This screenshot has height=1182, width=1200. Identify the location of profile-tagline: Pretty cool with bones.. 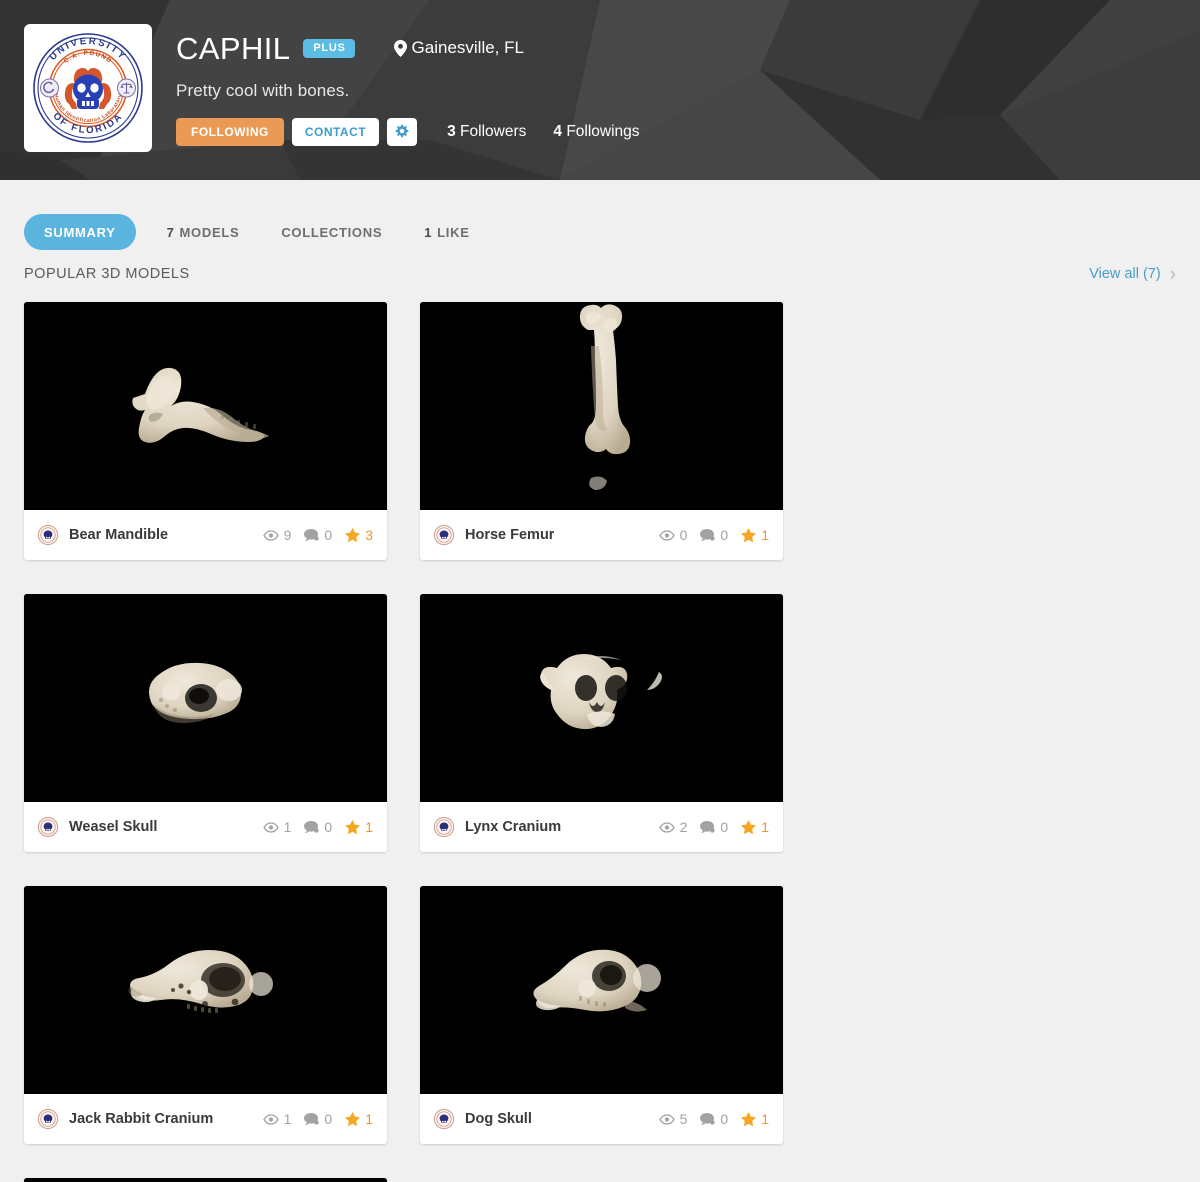
(263, 90).